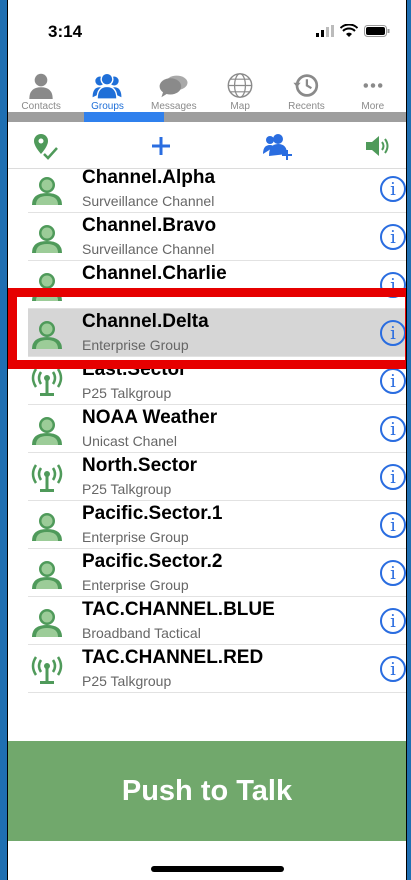 The width and height of the screenshot is (411, 880). Describe the element at coordinates (377, 31) in the screenshot. I see `battery-icon` at that location.